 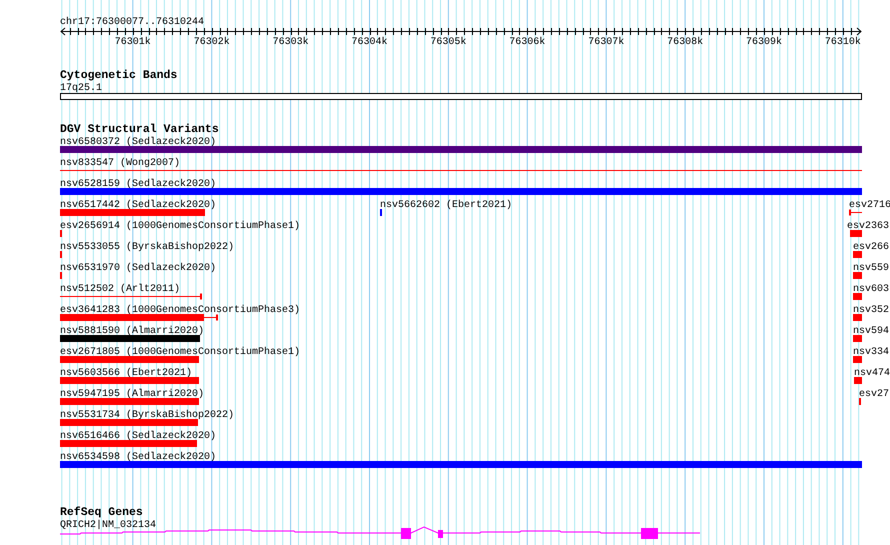 I want to click on variant-label: nsv5947195 (Almarri2020), so click(x=132, y=394).